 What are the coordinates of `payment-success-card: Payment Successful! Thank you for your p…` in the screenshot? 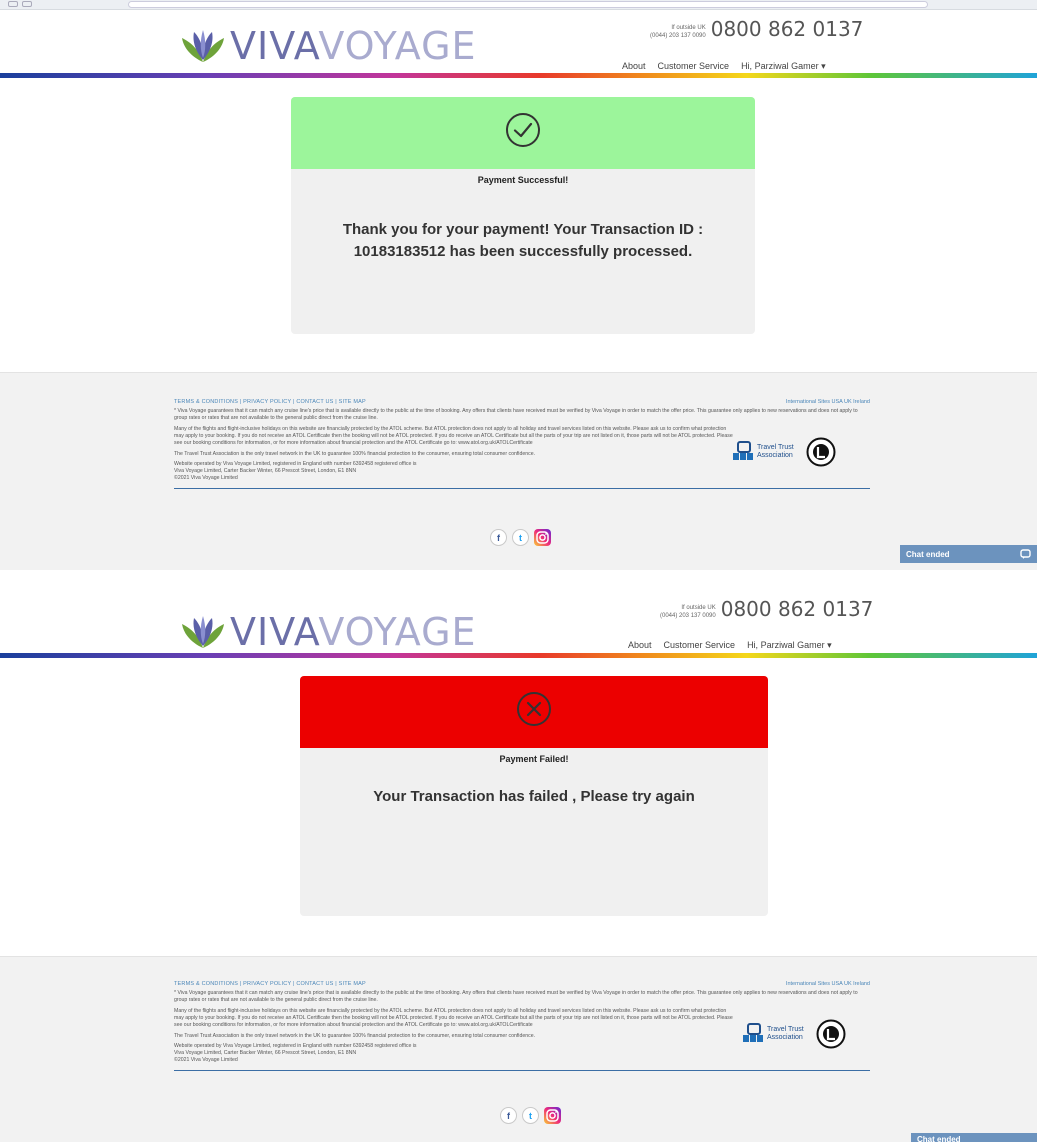 It's located at (523, 215).